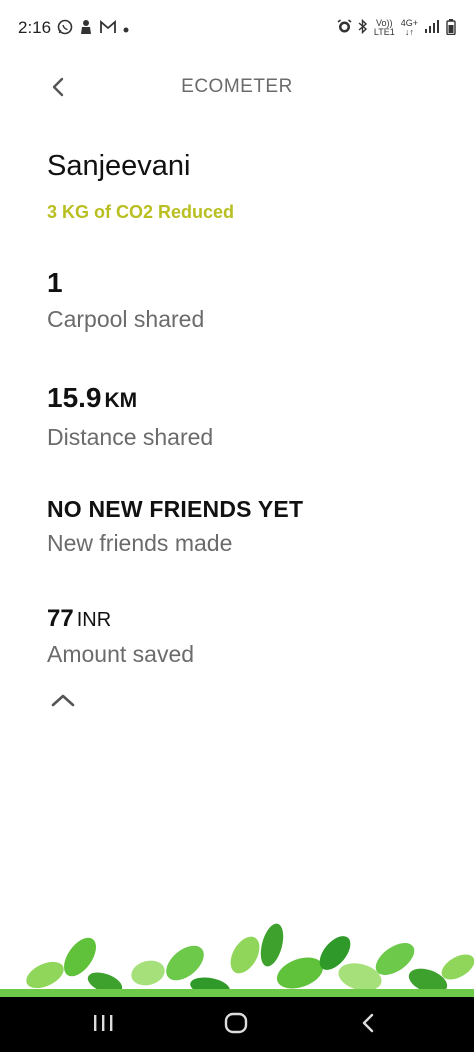 The width and height of the screenshot is (474, 1052). Describe the element at coordinates (130, 437) in the screenshot. I see `distance-label: Distance shared` at that location.